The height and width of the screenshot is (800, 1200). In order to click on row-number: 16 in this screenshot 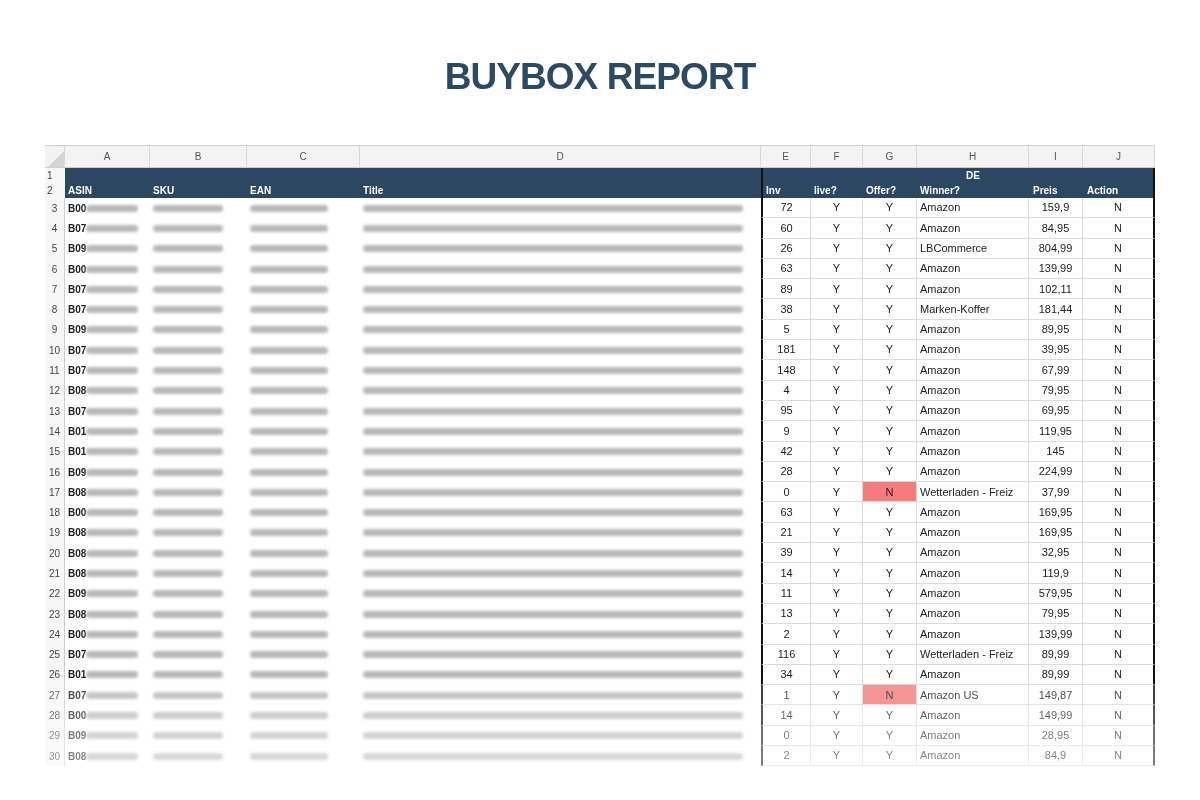, I will do `click(54, 472)`.